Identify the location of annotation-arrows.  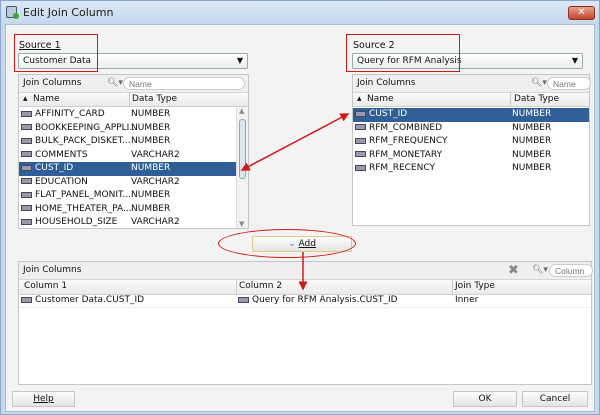
(295, 202).